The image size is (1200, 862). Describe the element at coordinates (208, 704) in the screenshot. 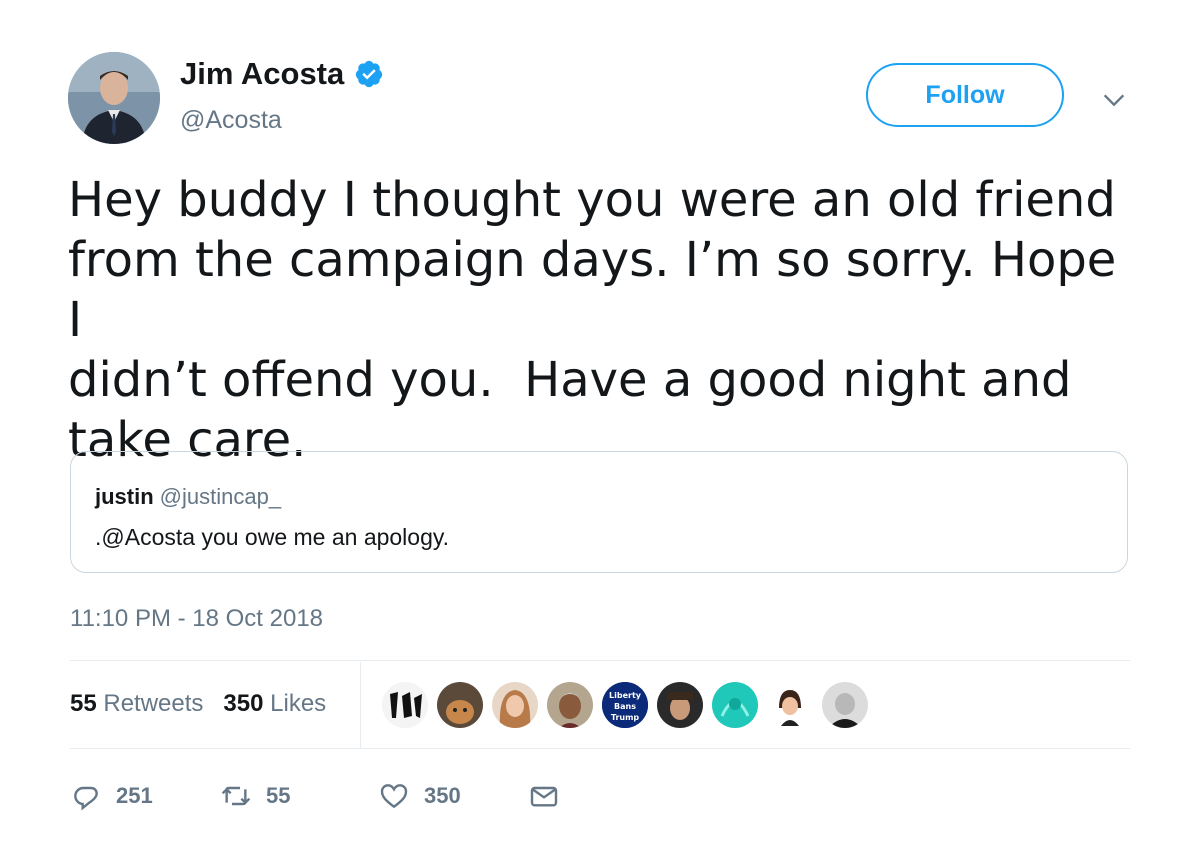

I see `tweet-stats: 55 Retweets 350 Likes` at that location.